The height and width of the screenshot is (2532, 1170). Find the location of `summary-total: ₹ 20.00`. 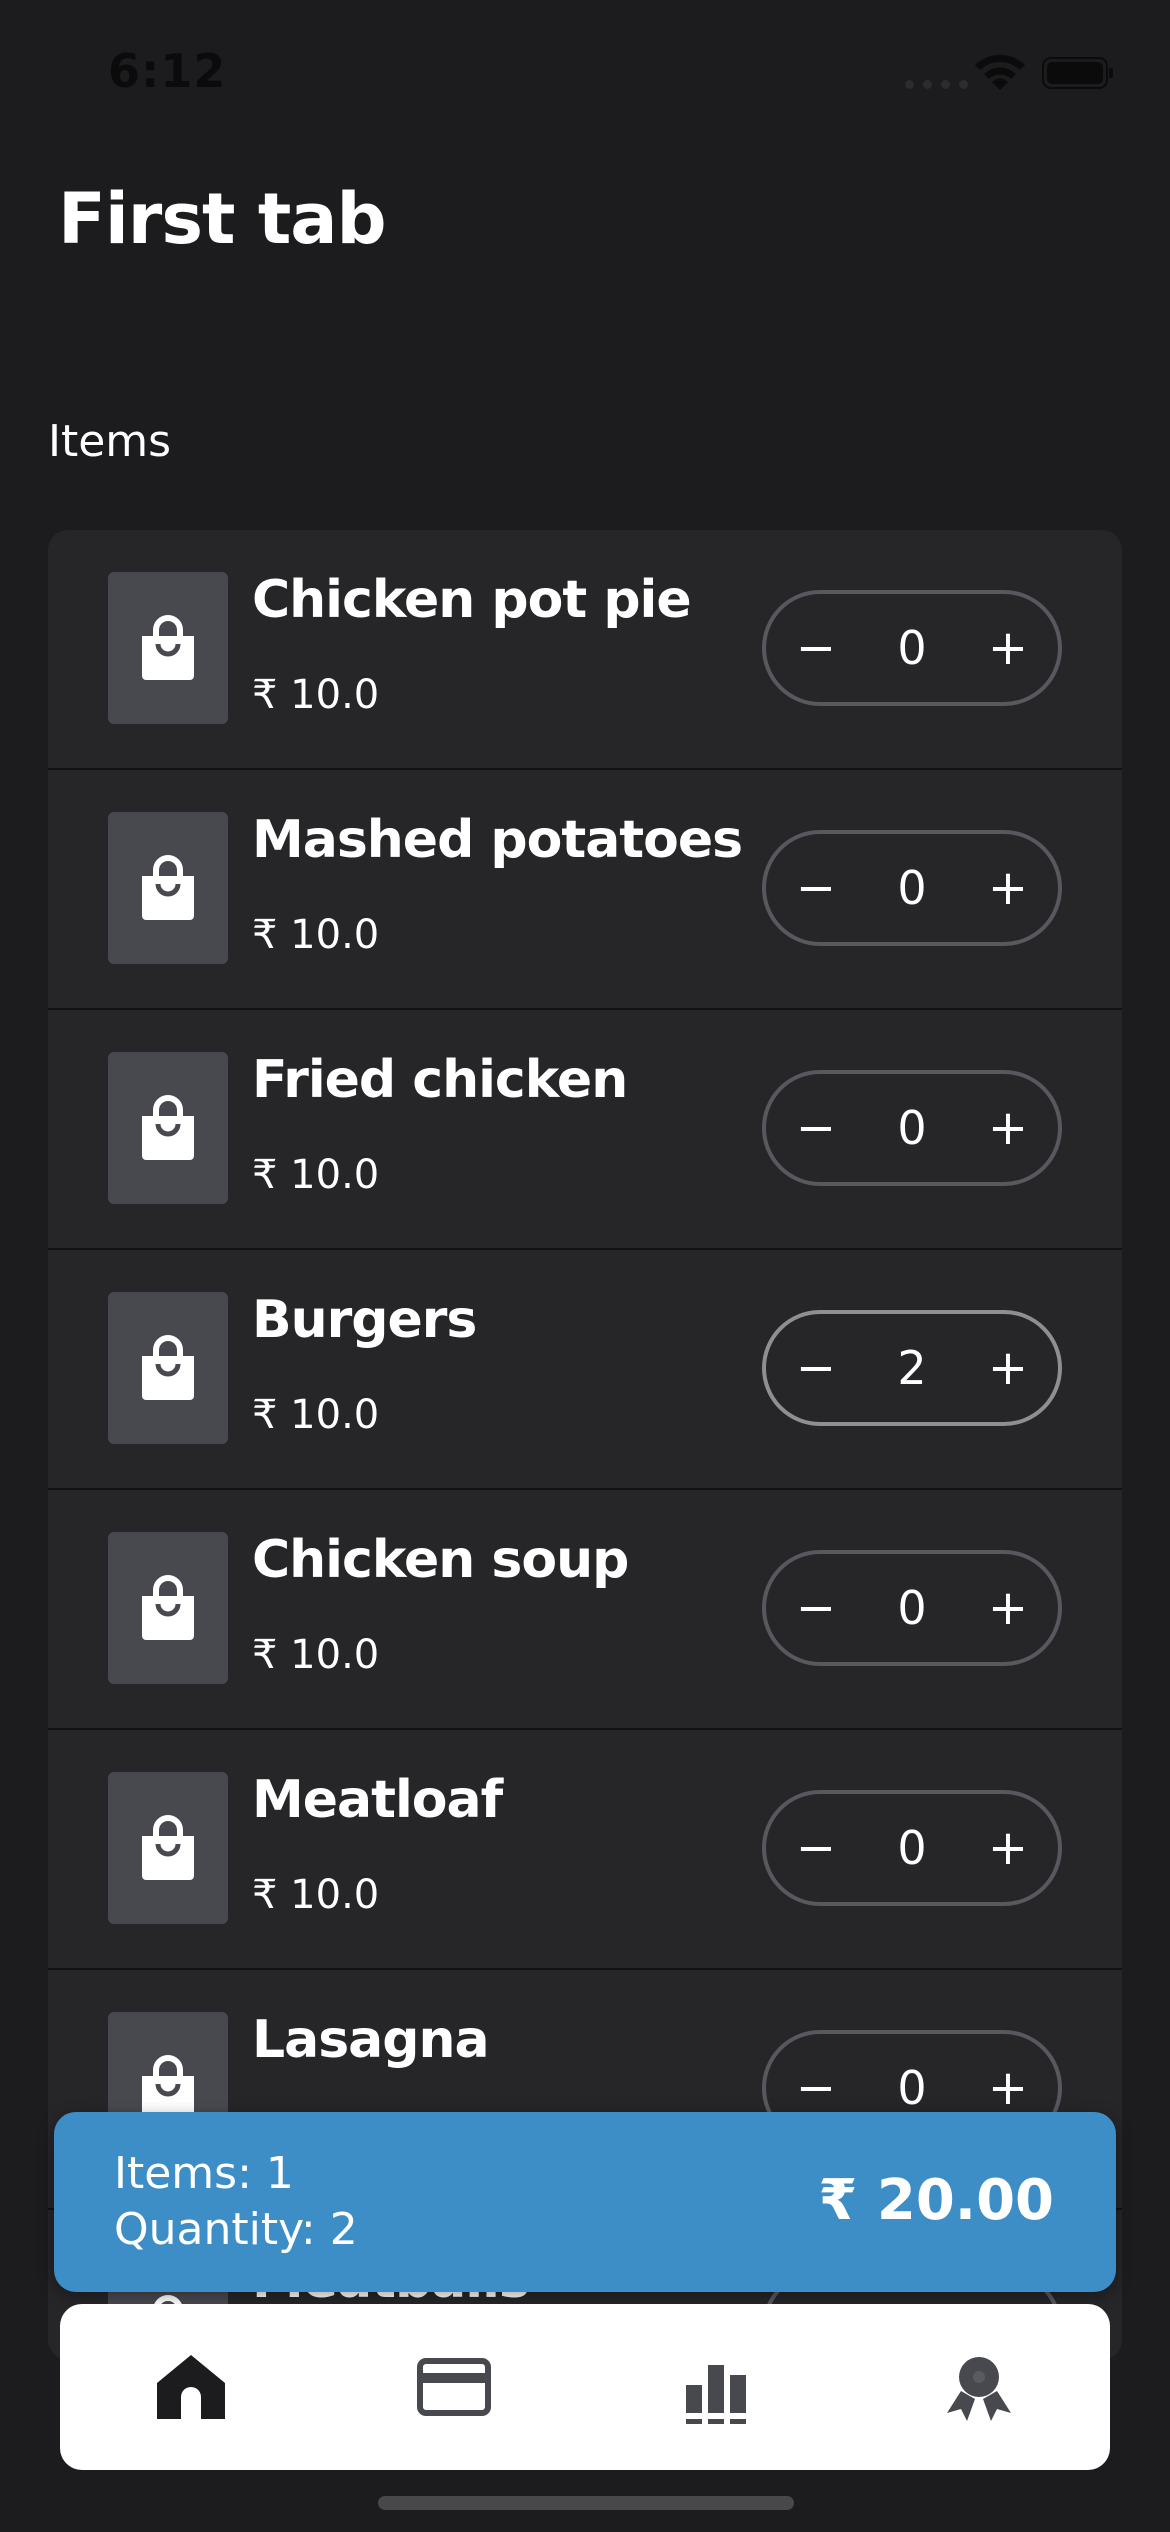

summary-total: ₹ 20.00 is located at coordinates (936, 2200).